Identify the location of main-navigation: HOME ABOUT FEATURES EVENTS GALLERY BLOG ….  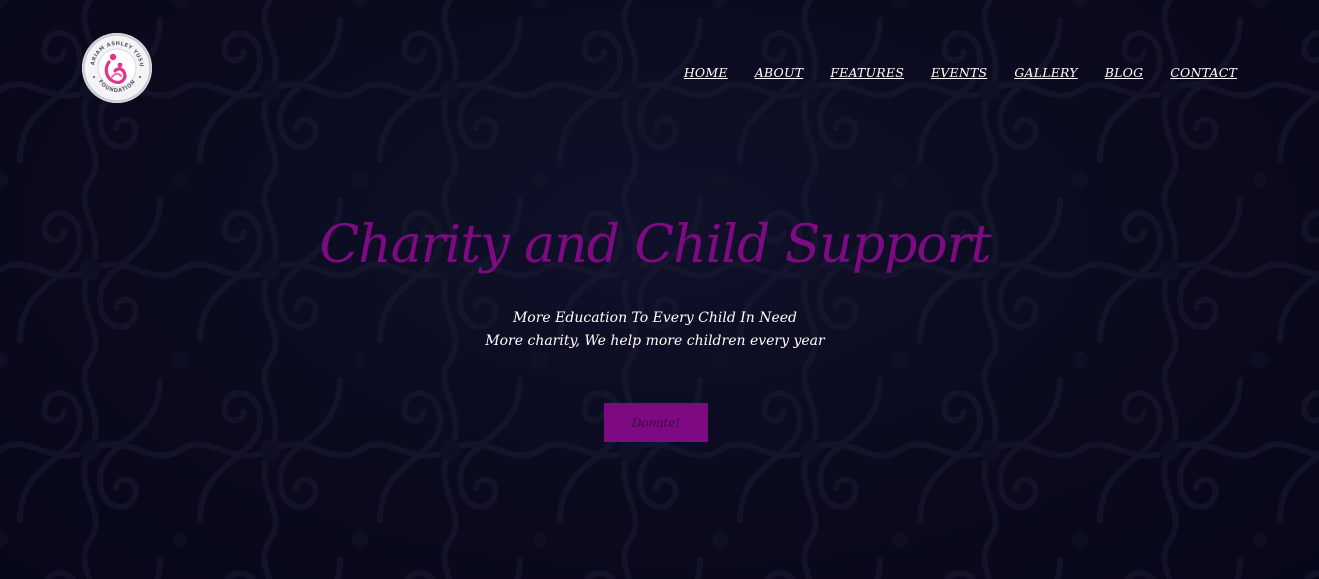
(960, 71).